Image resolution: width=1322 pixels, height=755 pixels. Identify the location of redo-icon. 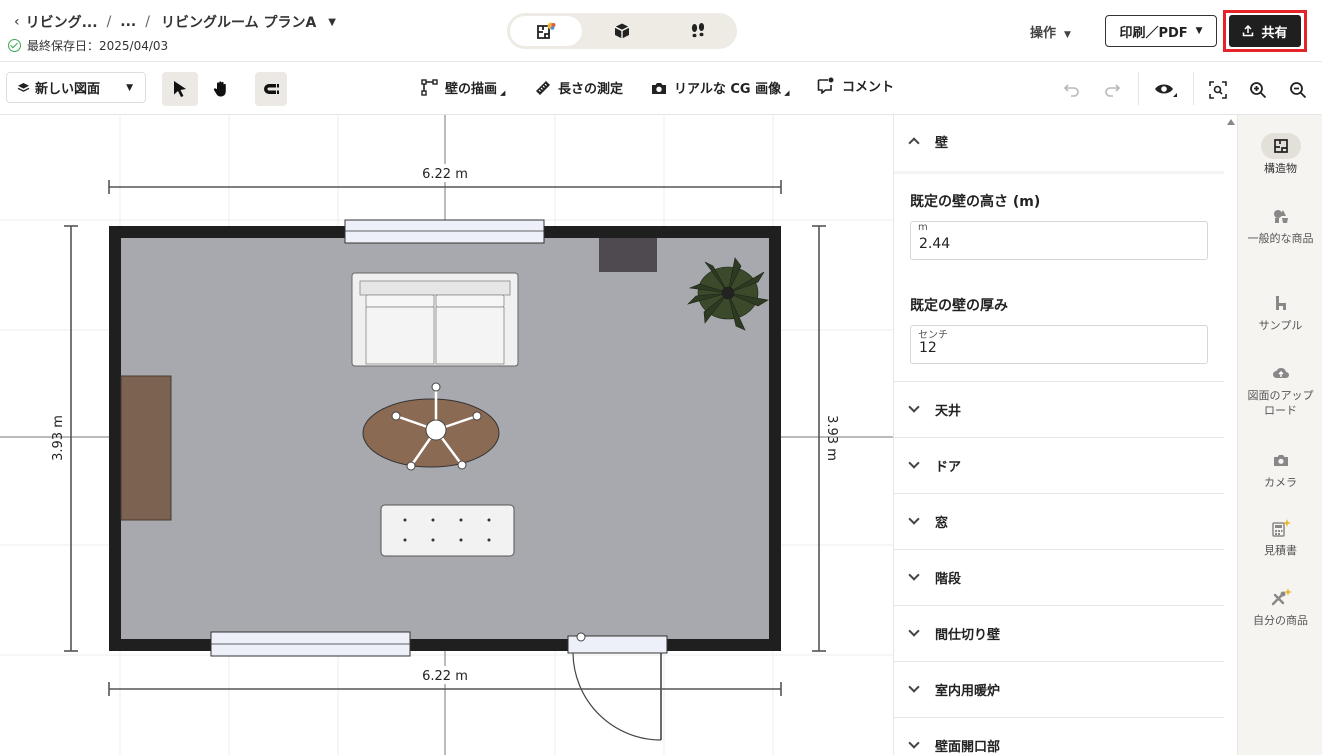
(1112, 90).